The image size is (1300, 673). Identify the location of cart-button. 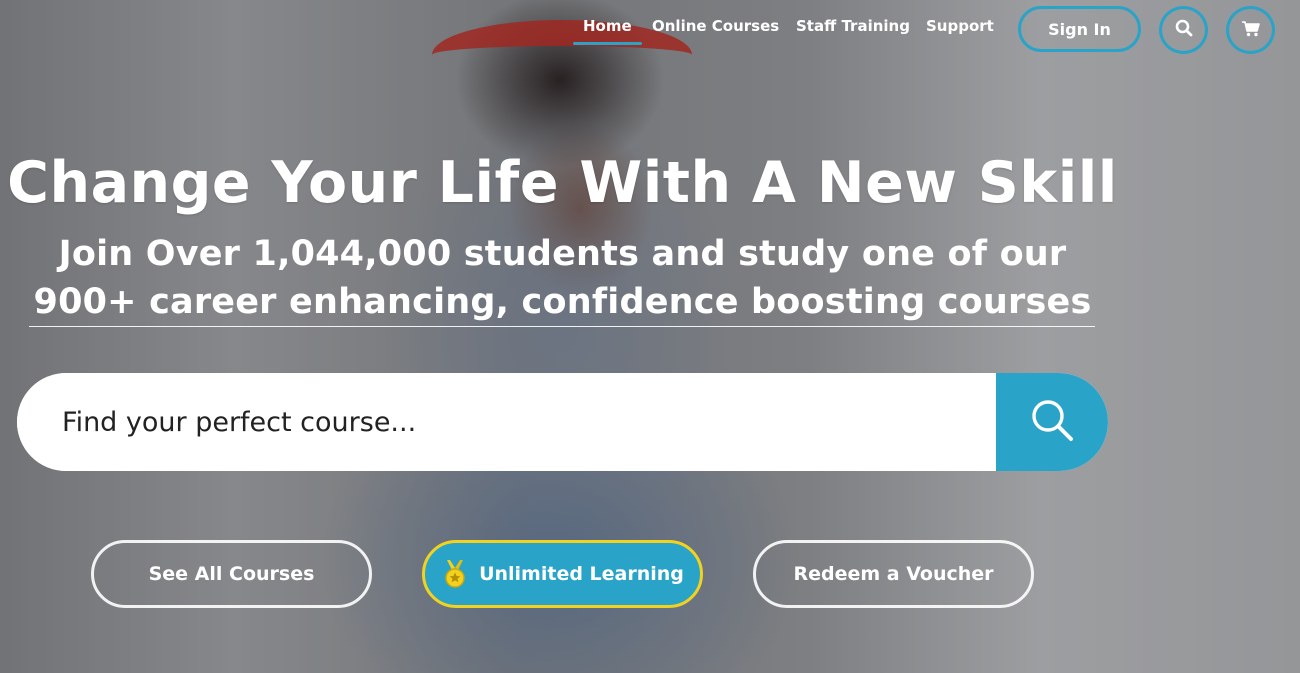
(1250, 30).